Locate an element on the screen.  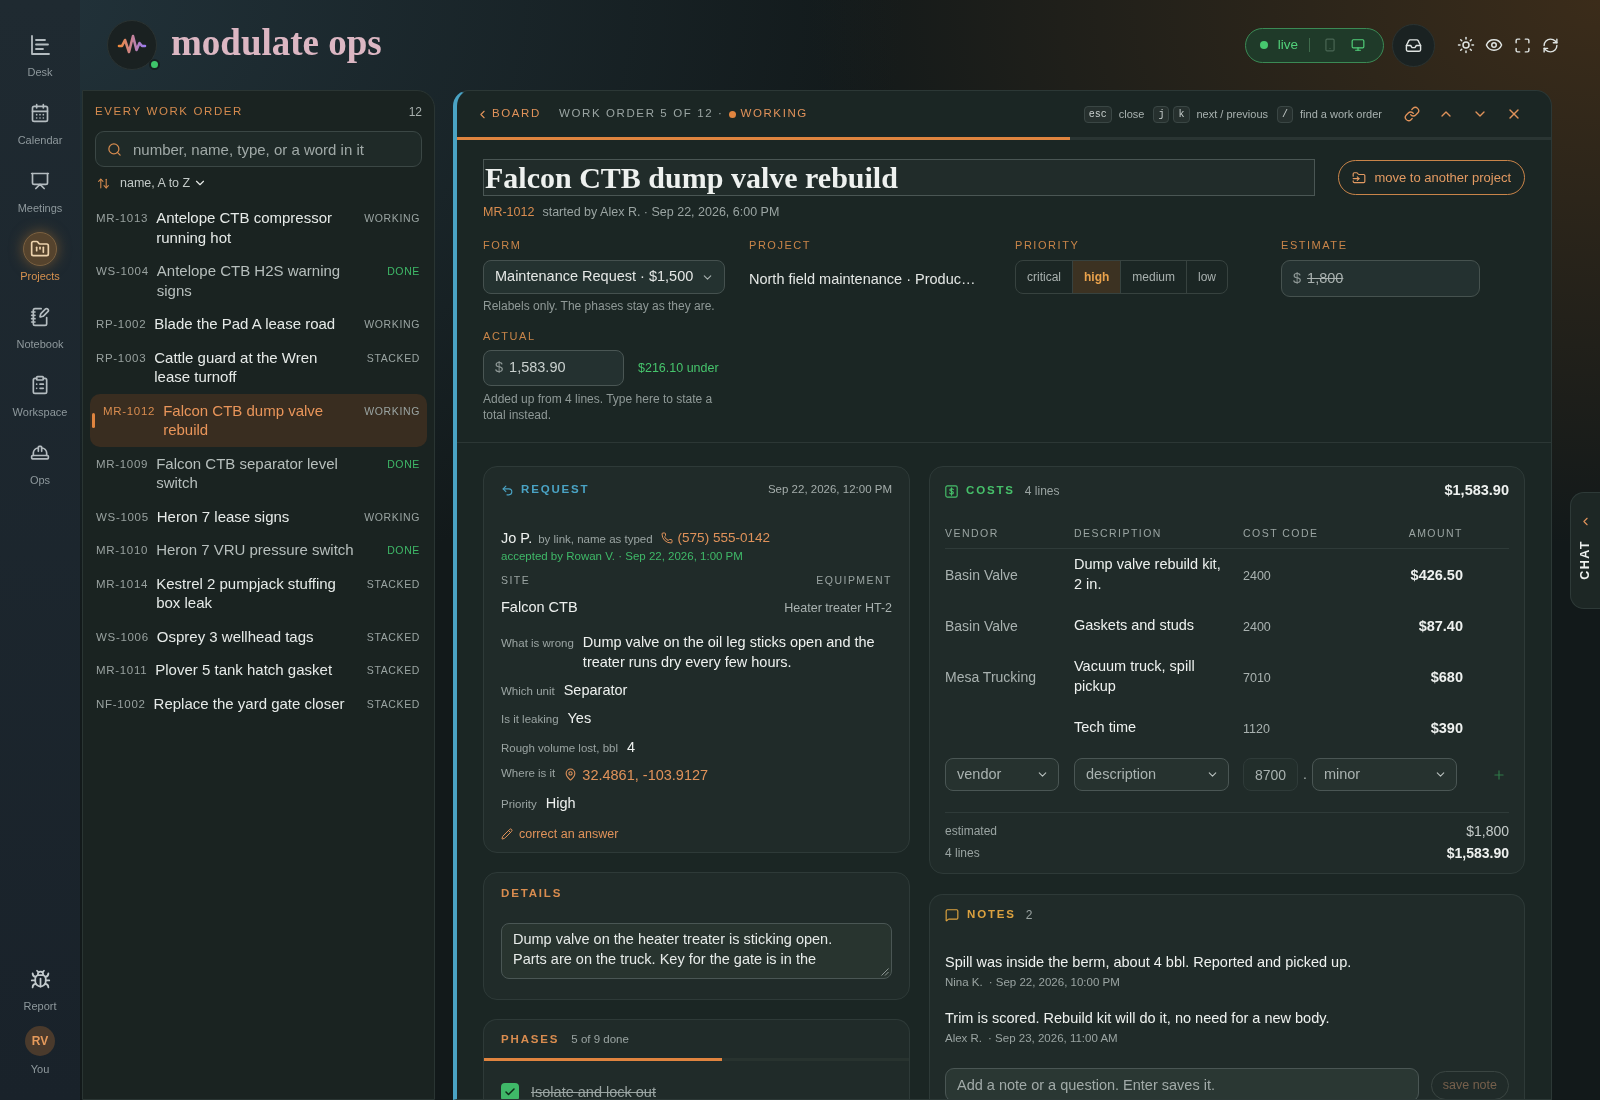
phone-link: (575) 555-0142 is located at coordinates (715, 538).